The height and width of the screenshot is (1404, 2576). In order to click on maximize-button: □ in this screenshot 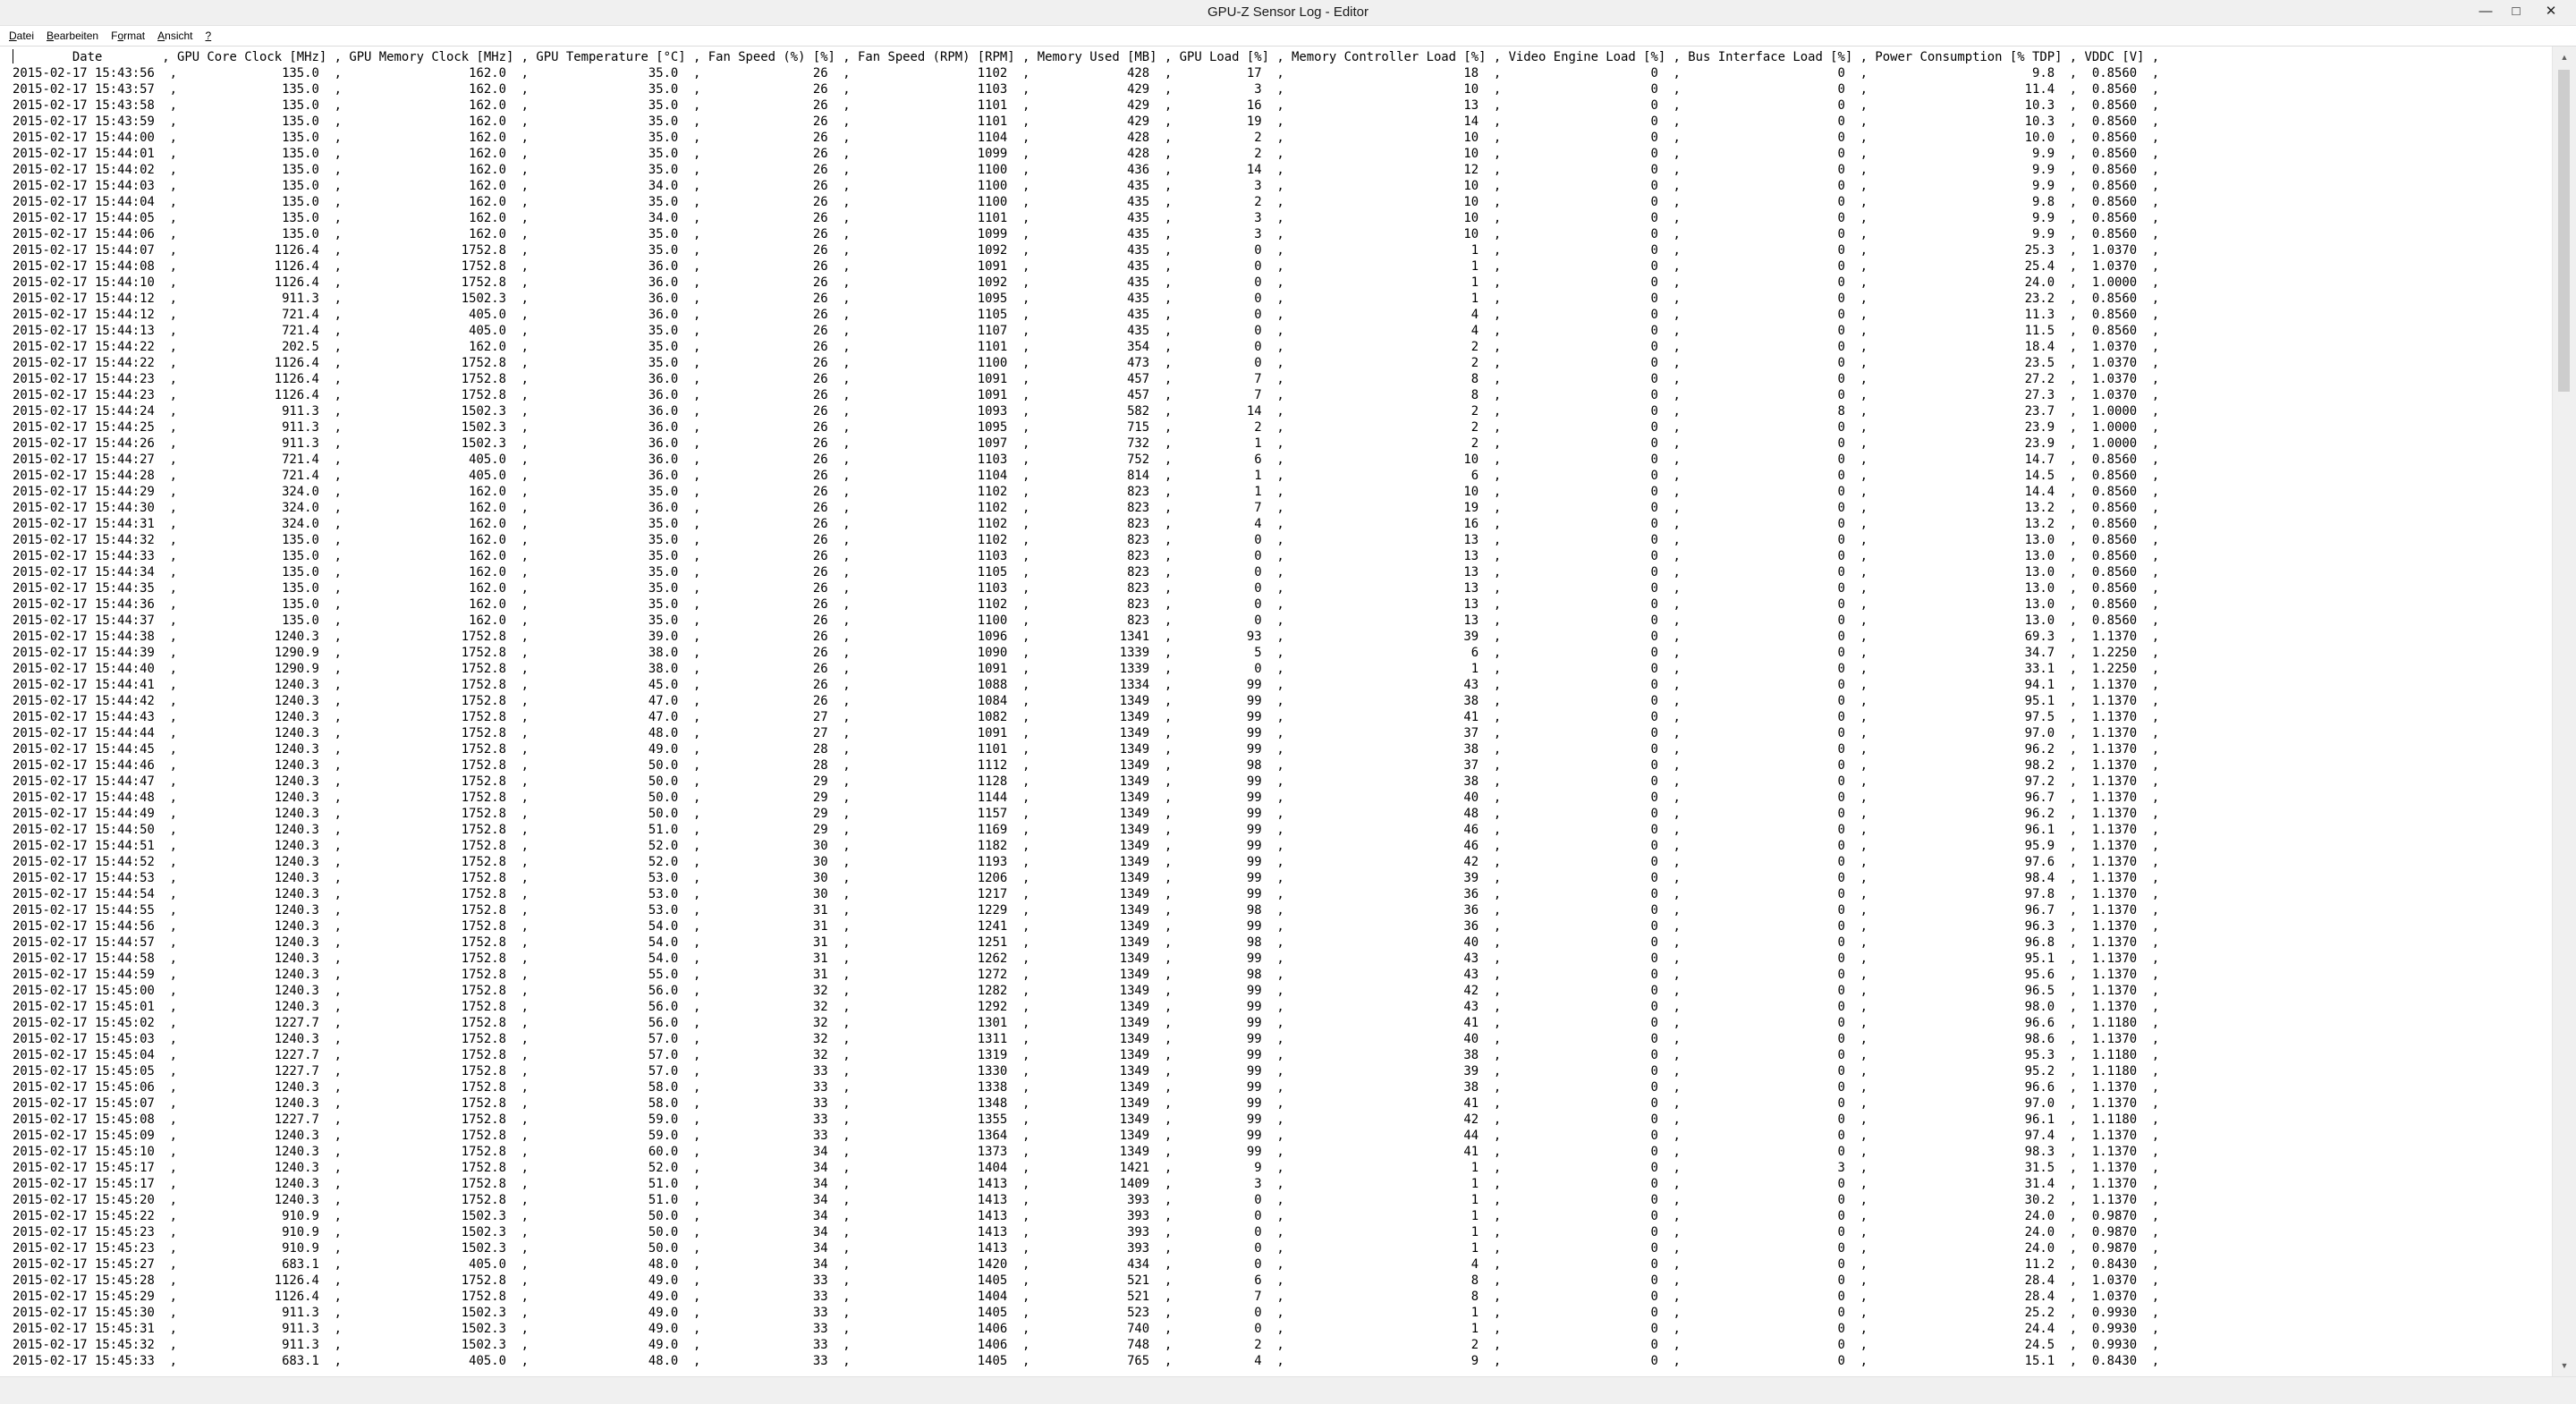, I will do `click(2516, 11)`.